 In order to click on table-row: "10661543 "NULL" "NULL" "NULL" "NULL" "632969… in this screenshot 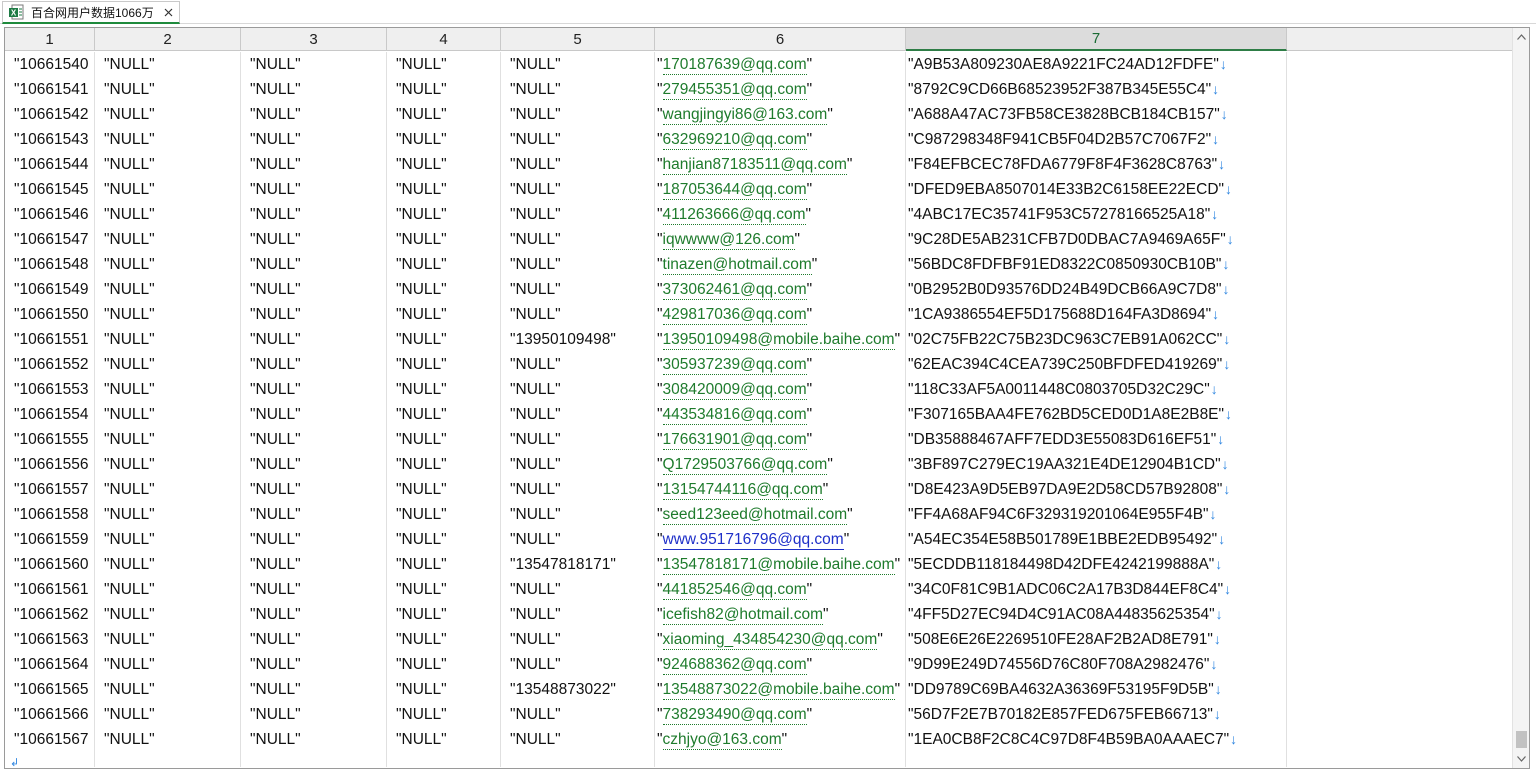, I will do `click(646, 139)`.